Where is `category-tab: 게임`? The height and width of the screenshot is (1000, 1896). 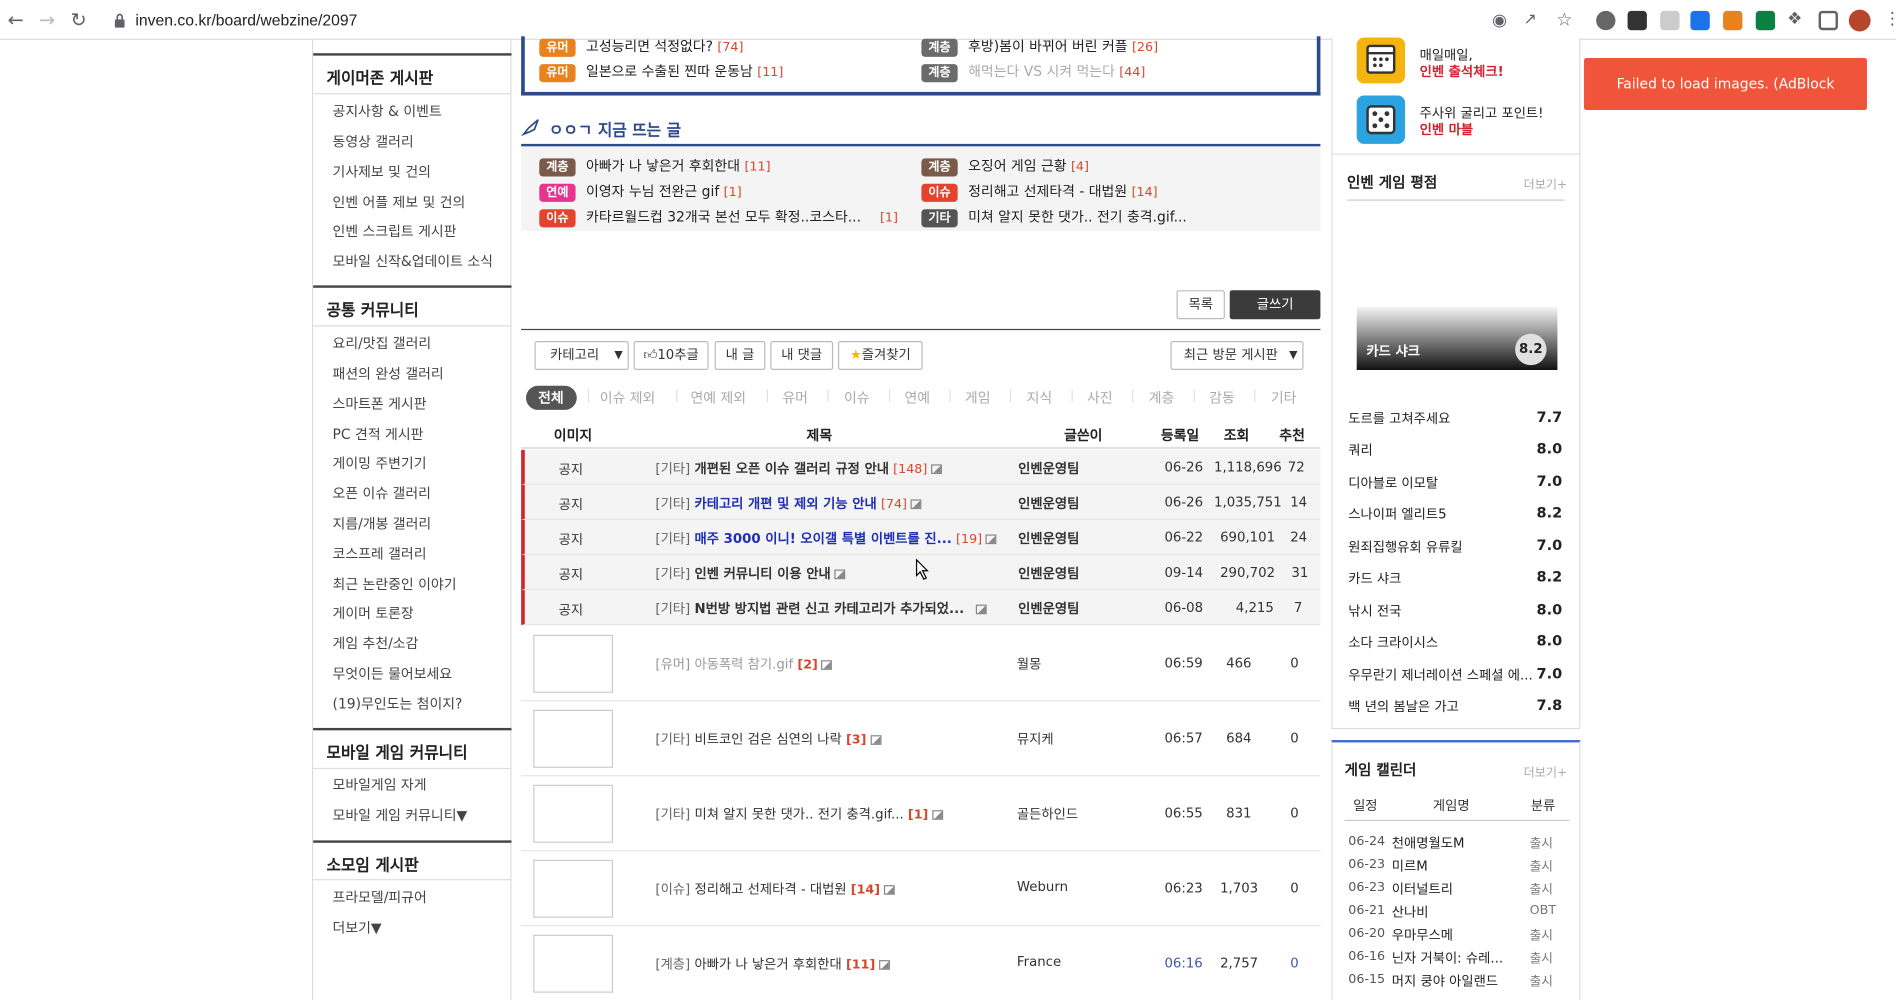 category-tab: 게임 is located at coordinates (978, 397).